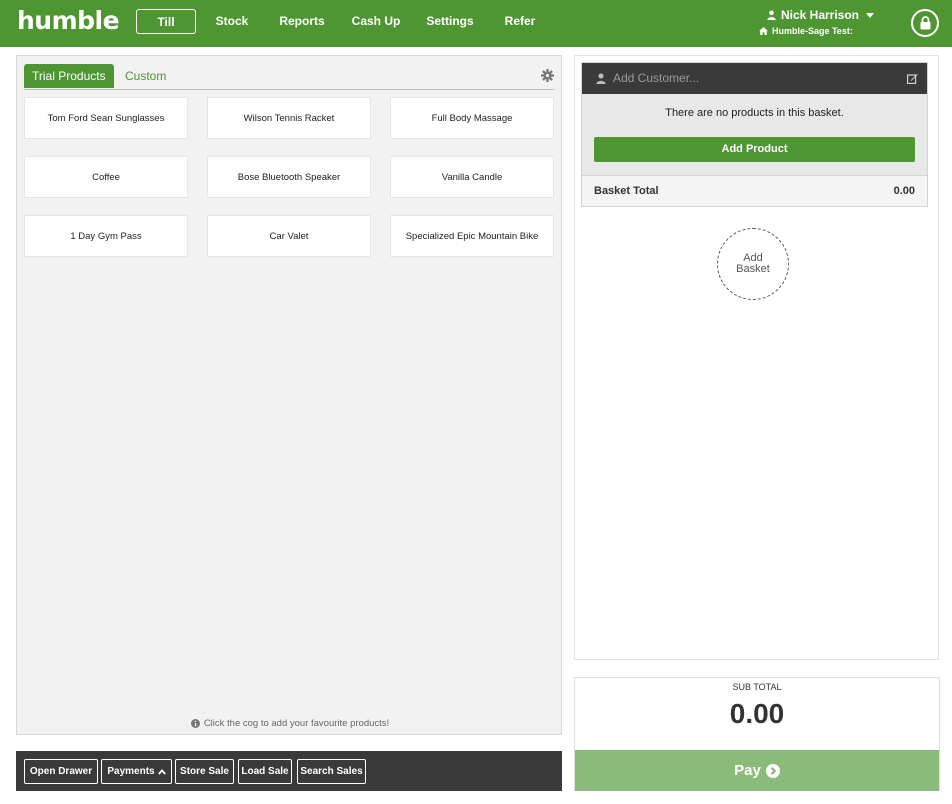 The width and height of the screenshot is (952, 804). I want to click on nav-cash-up: Cash Up, so click(376, 21).